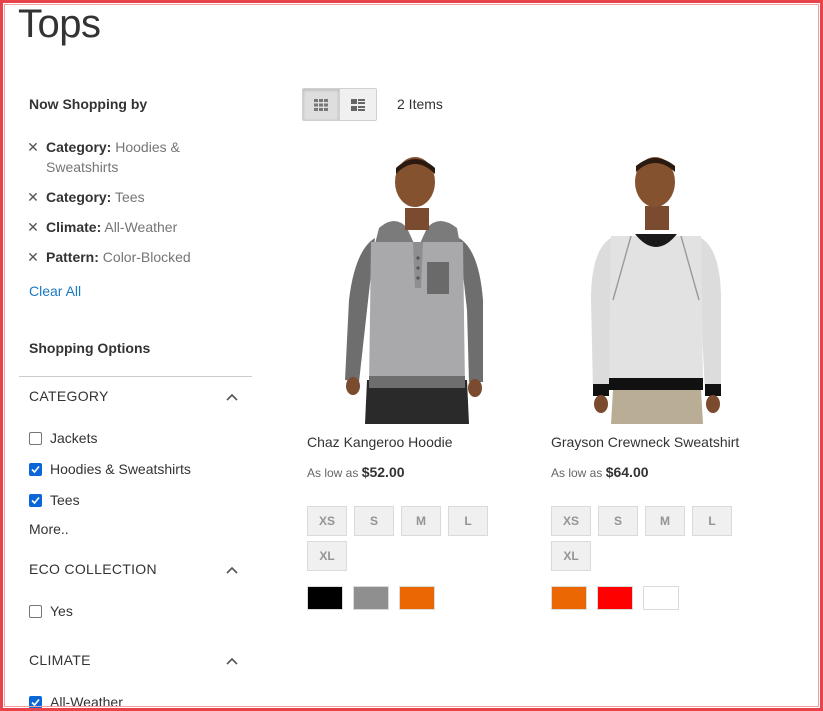 The image size is (823, 711). I want to click on more-link: More.., so click(49, 529).